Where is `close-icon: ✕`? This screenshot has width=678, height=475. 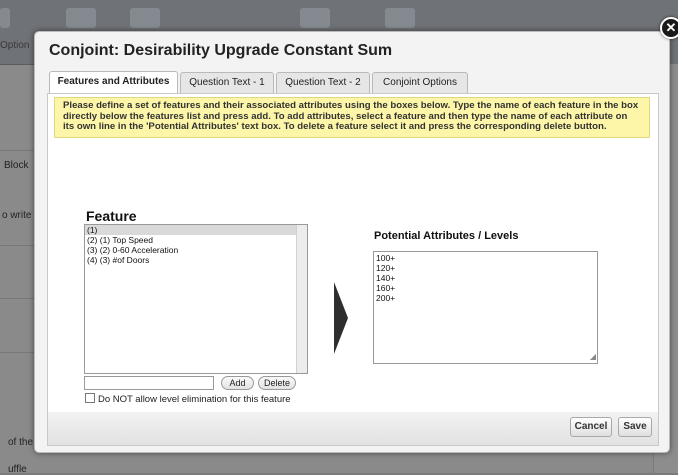
close-icon: ✕ is located at coordinates (669, 28).